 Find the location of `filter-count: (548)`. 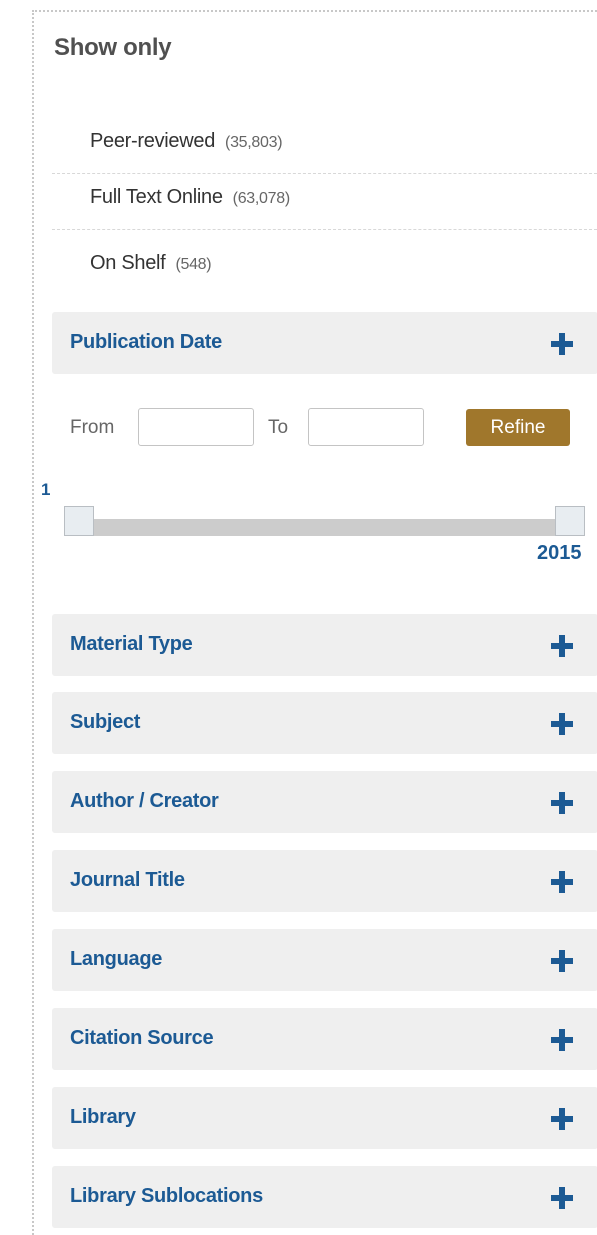

filter-count: (548) is located at coordinates (193, 264).